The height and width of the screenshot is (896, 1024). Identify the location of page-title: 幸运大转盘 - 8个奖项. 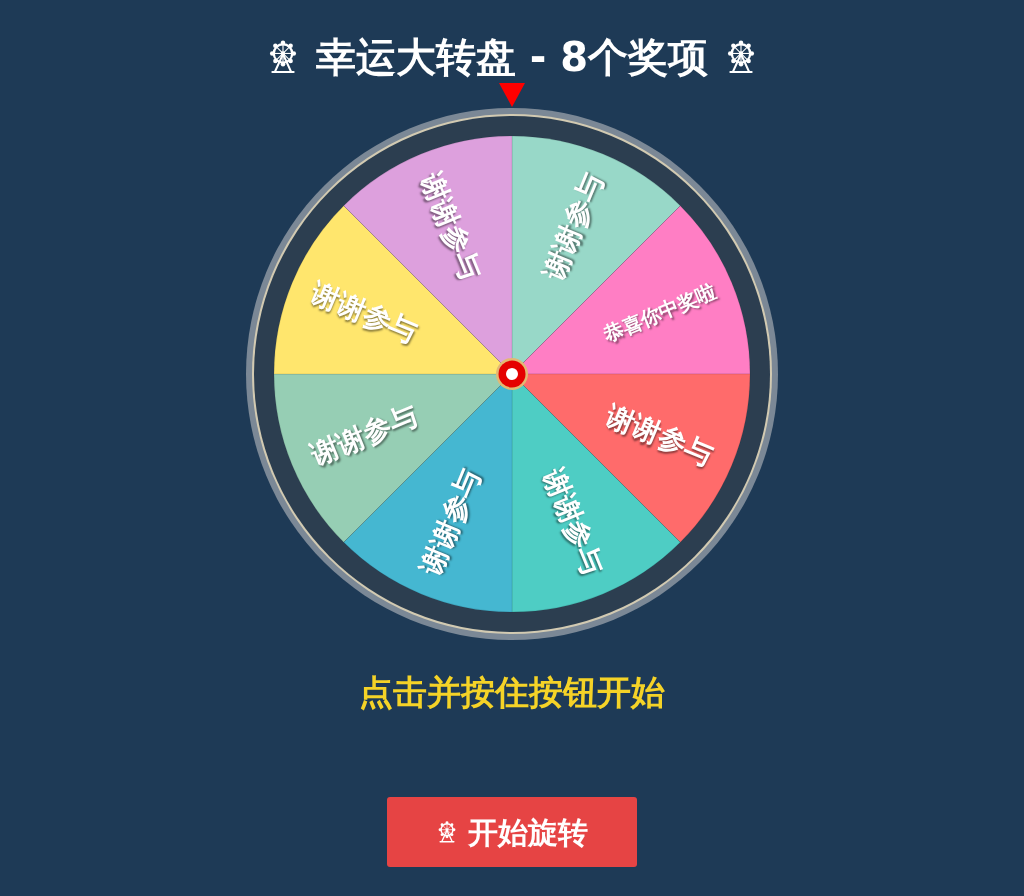
(512, 57).